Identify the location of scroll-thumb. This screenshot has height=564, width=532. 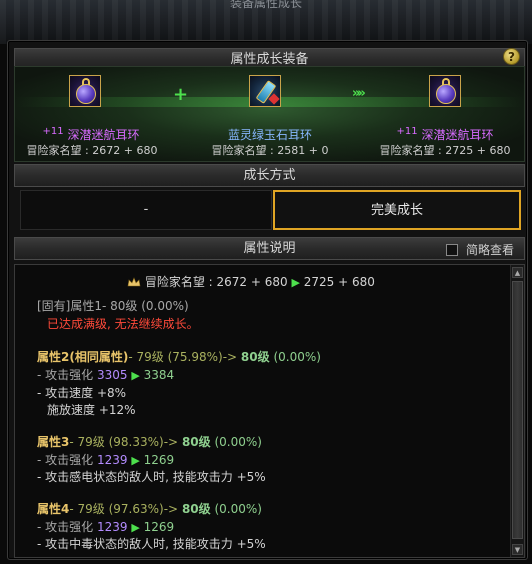
(517, 410).